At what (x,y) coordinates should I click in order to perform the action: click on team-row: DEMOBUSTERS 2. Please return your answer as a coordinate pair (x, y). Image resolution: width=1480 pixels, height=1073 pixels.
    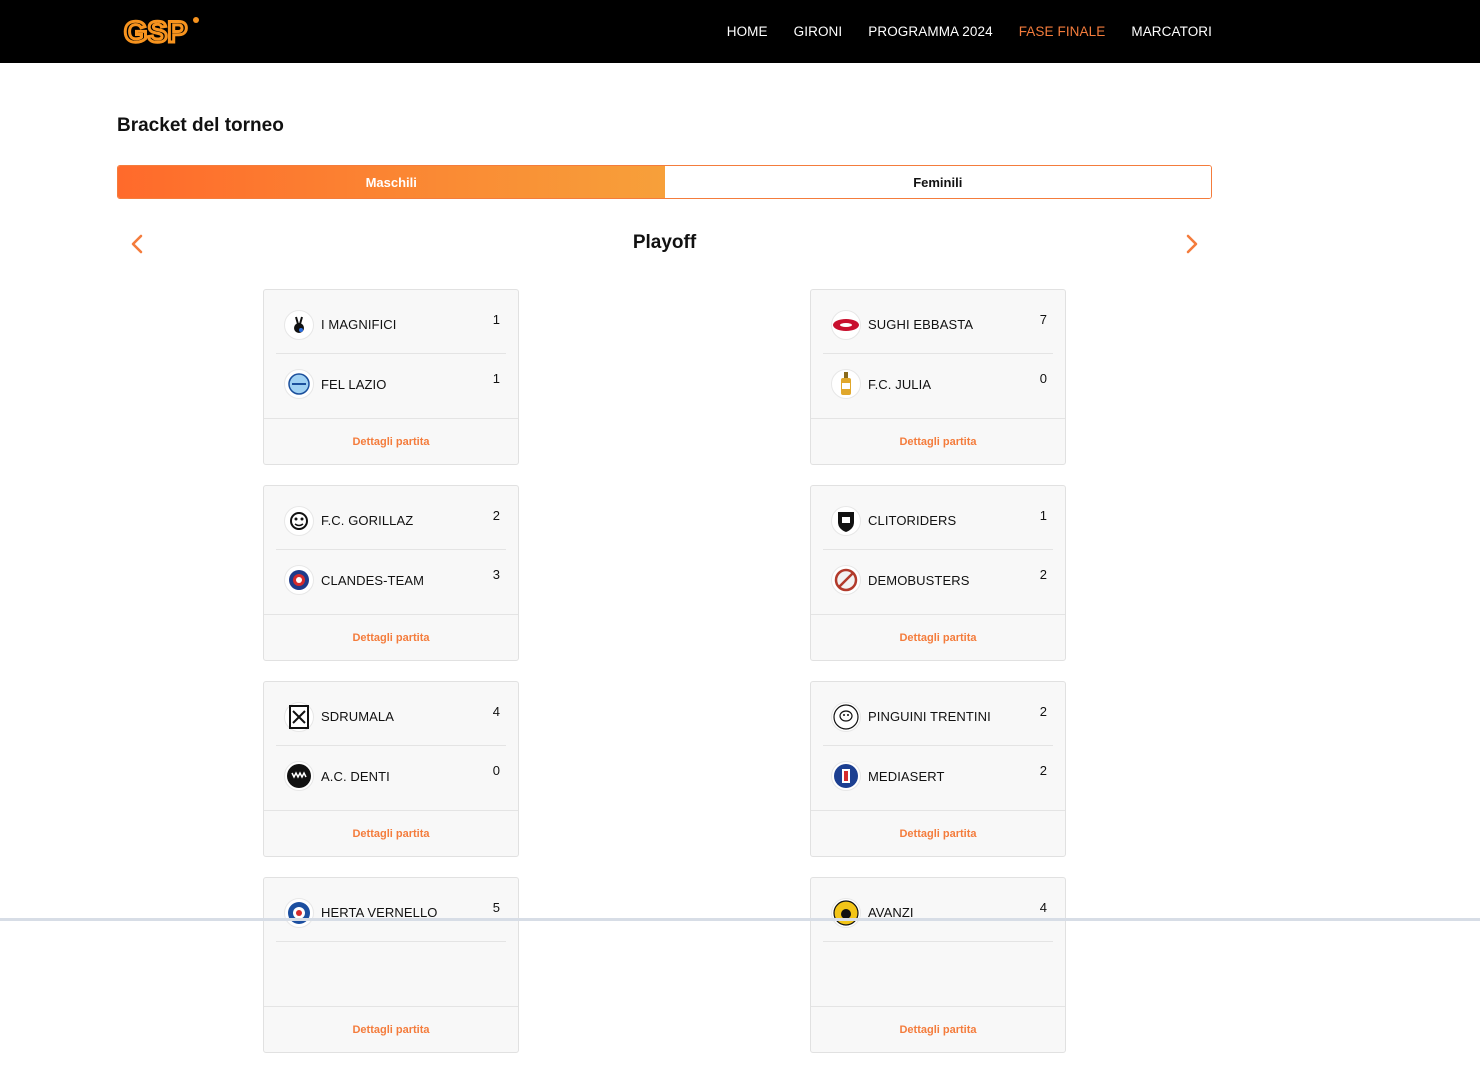
    Looking at the image, I should click on (938, 580).